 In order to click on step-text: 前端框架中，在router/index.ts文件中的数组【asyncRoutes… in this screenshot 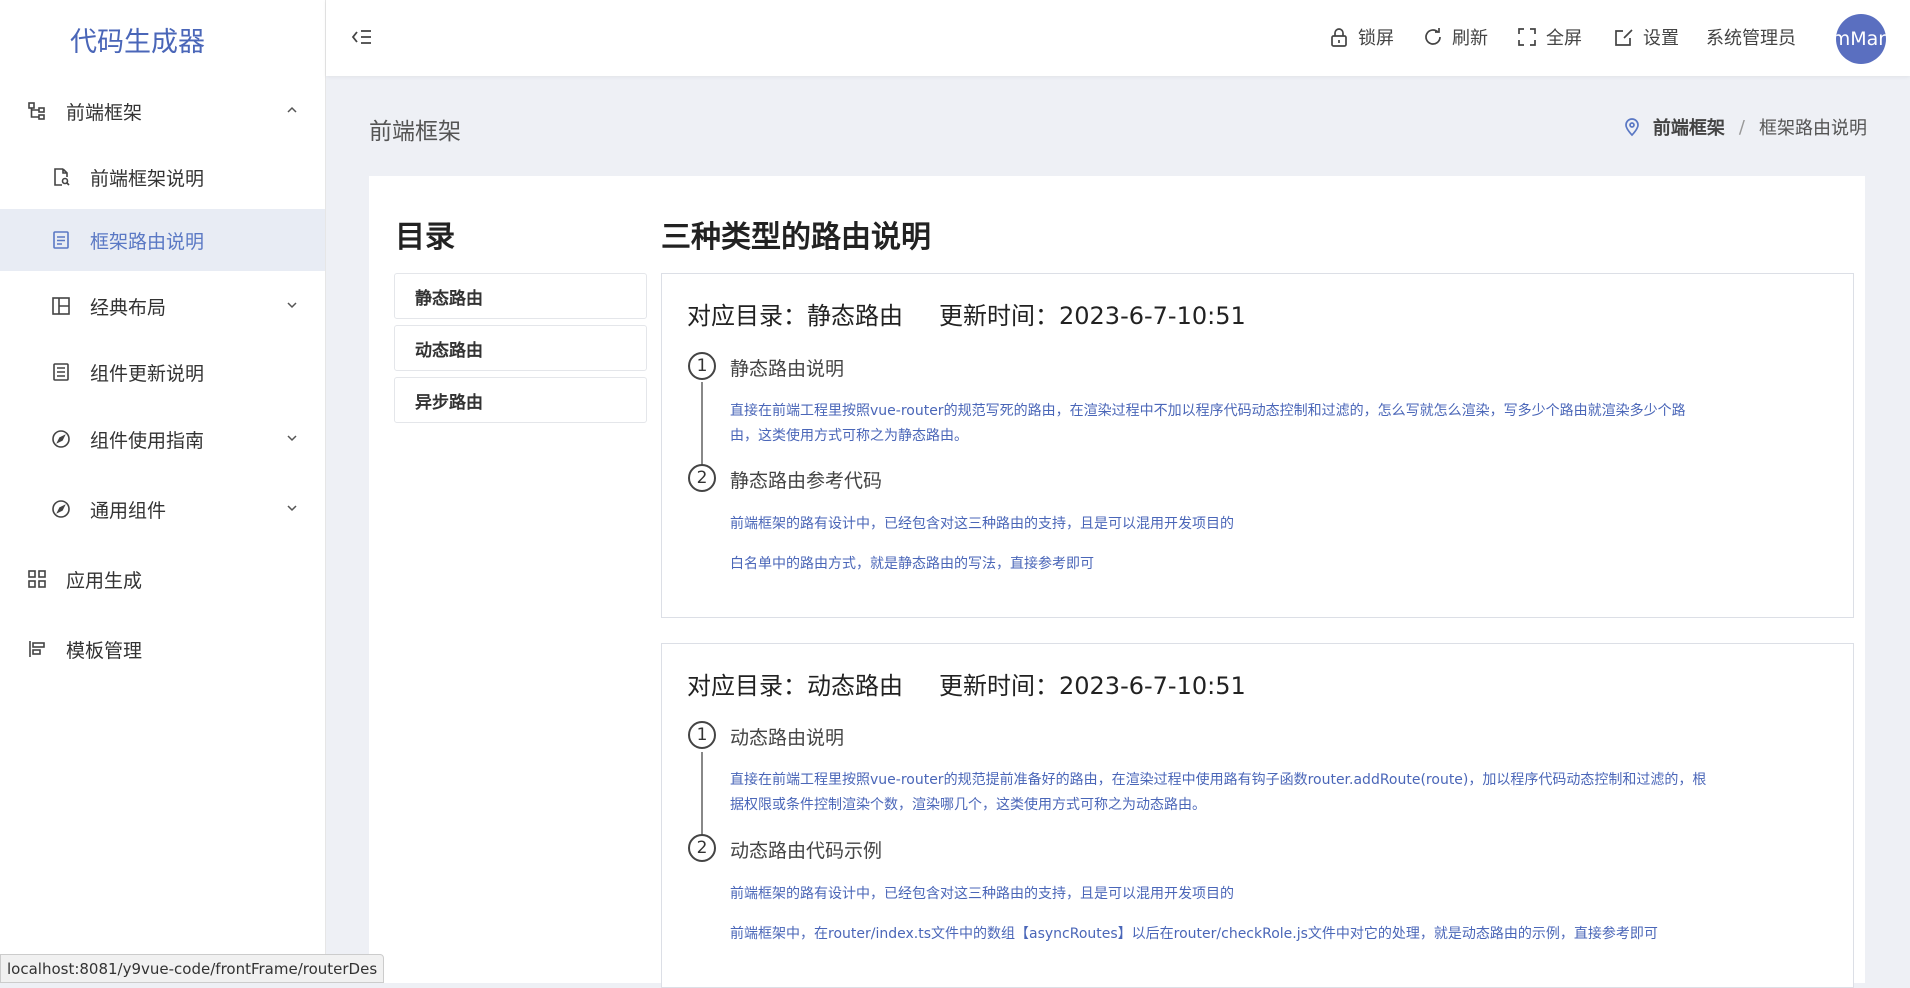, I will do `click(1194, 934)`.